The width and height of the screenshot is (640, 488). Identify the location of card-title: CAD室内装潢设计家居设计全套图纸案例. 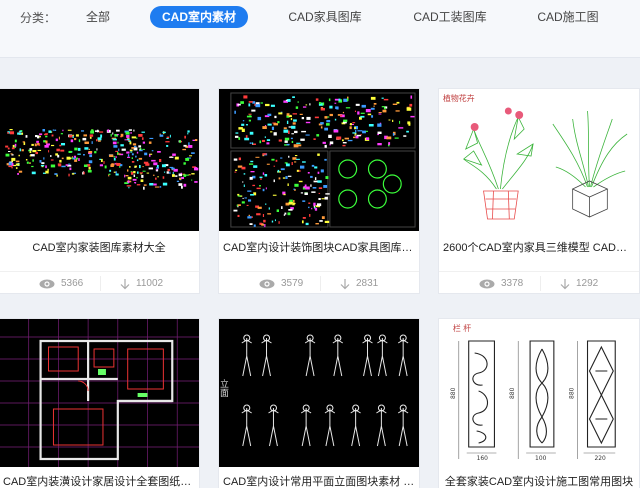
(99, 481).